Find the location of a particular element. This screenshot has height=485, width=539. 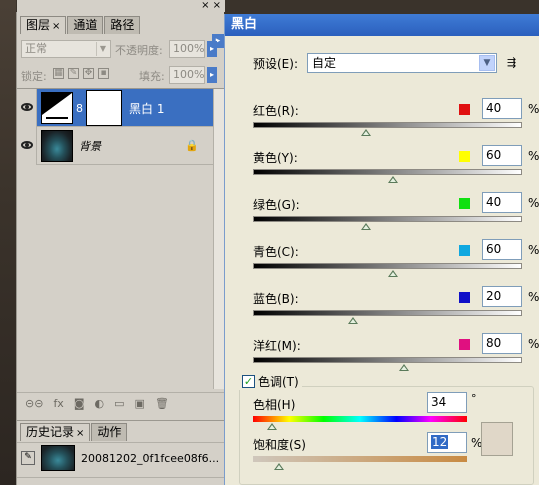

tab-paths: 路径 is located at coordinates (122, 25).